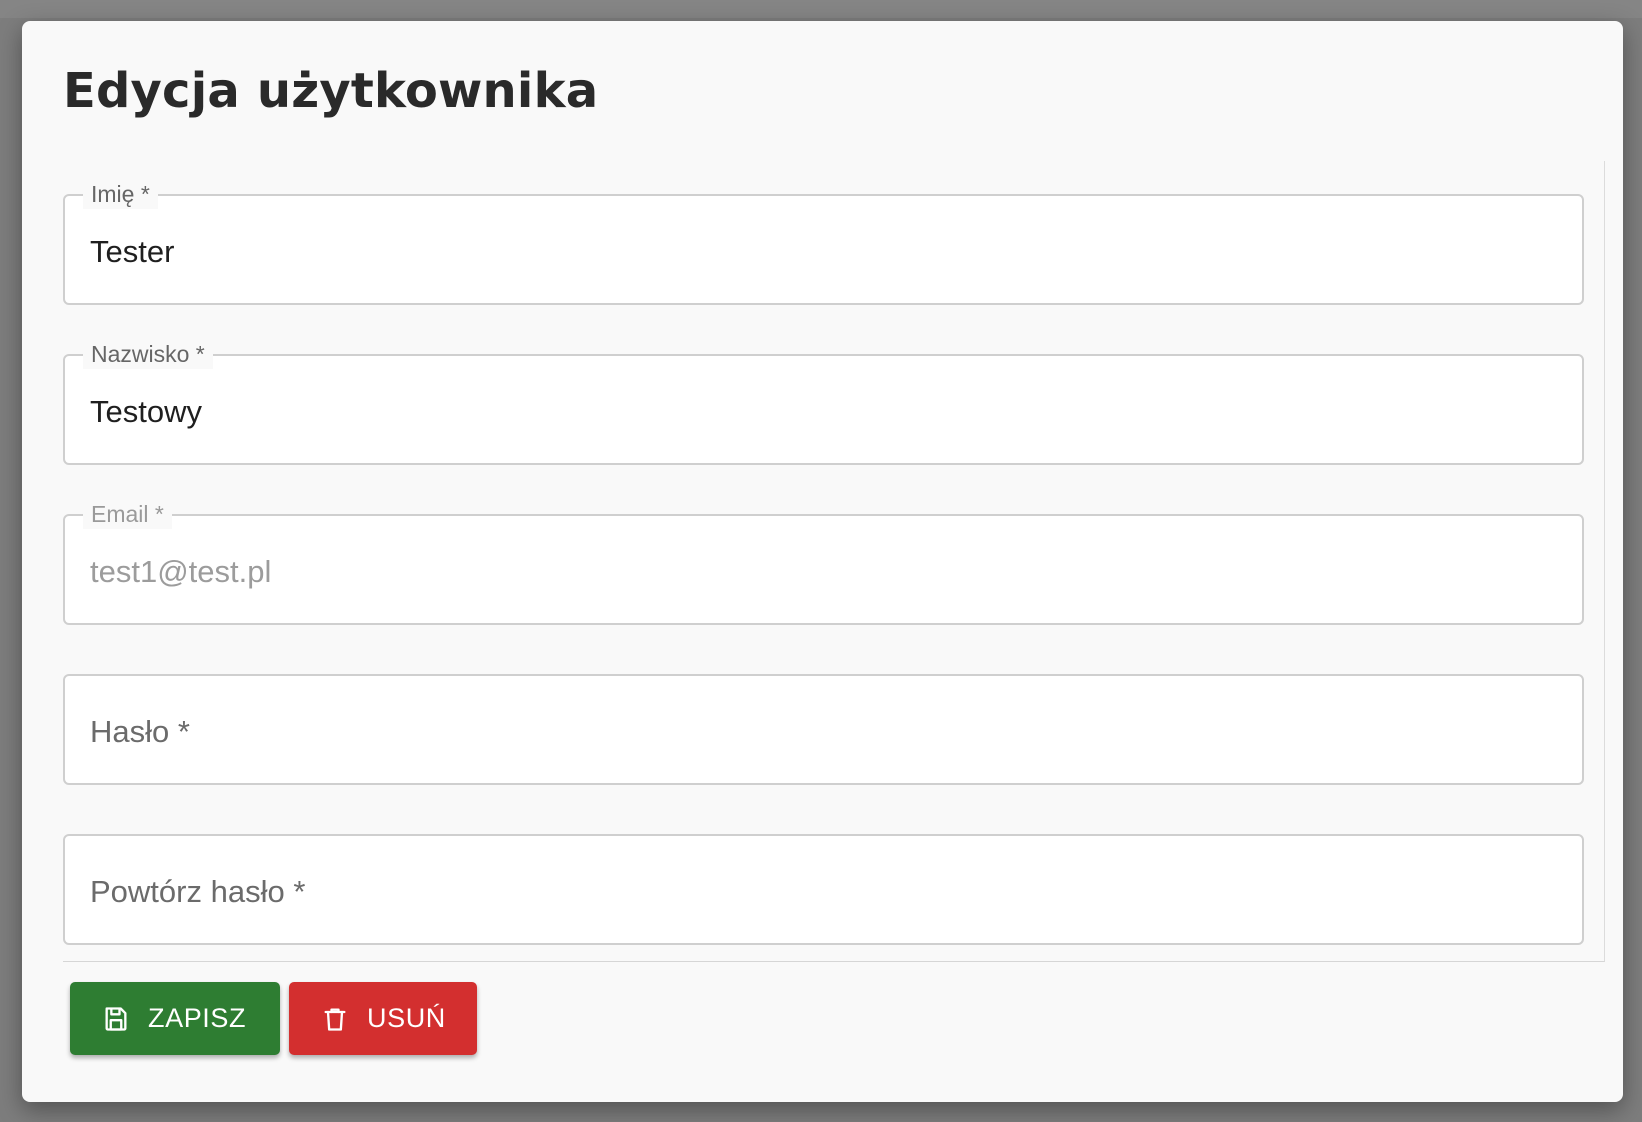  What do you see at coordinates (197, 1018) in the screenshot?
I see `save-button-label: ZAPISZ` at bounding box center [197, 1018].